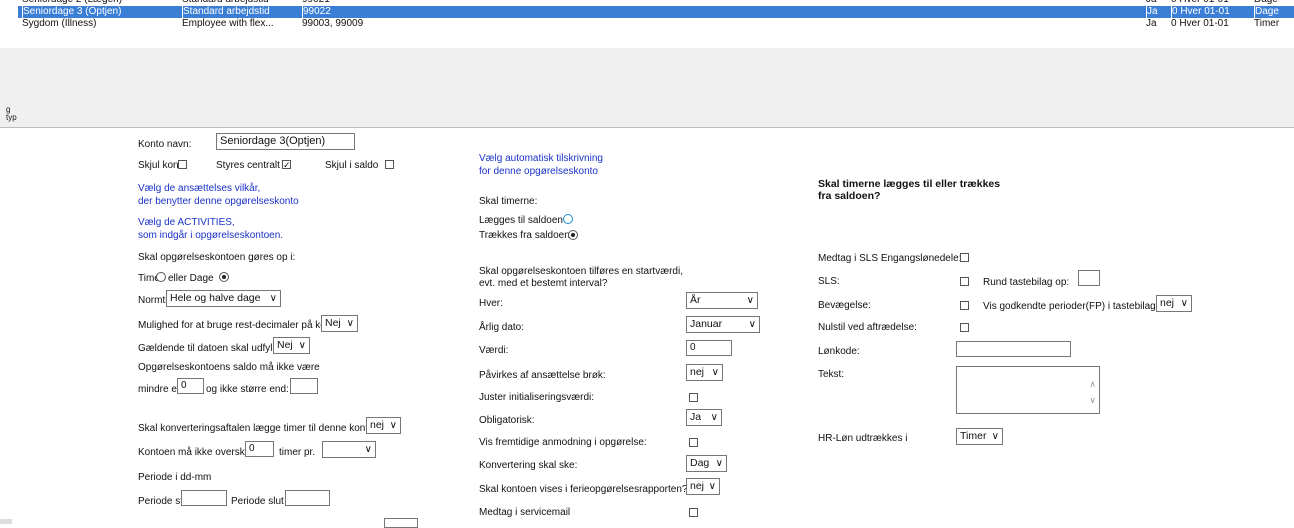 Image resolution: width=1294 pixels, height=528 pixels. What do you see at coordinates (538, 171) in the screenshot?
I see `auto-link-line2: for denne opgørelseskonto` at bounding box center [538, 171].